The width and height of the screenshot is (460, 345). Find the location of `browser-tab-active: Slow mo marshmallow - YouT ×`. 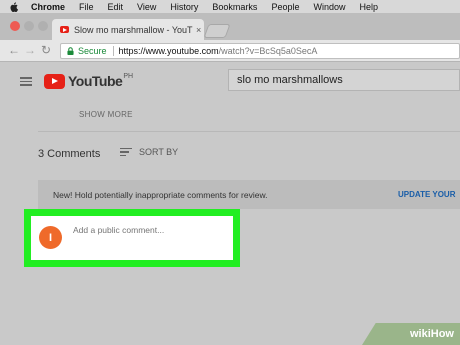

browser-tab-active: Slow mo marshmallow - YouT × is located at coordinates (128, 29).